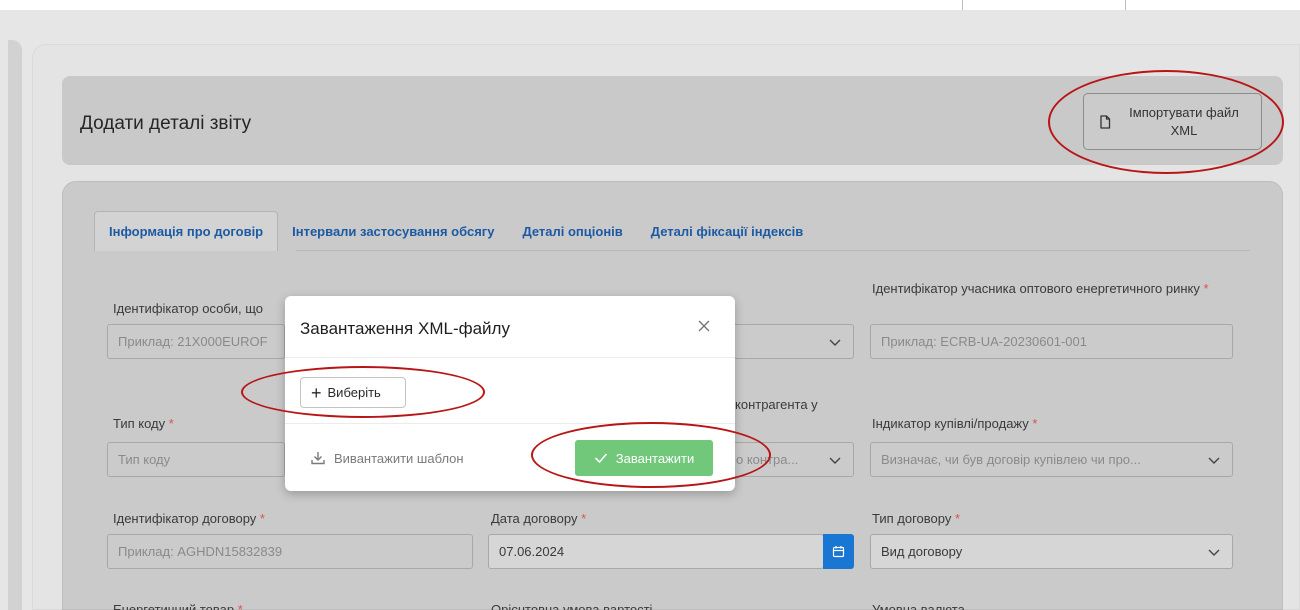 The image size is (1300, 610). Describe the element at coordinates (918, 606) in the screenshot. I see `currency-label: Умовна валюта` at that location.